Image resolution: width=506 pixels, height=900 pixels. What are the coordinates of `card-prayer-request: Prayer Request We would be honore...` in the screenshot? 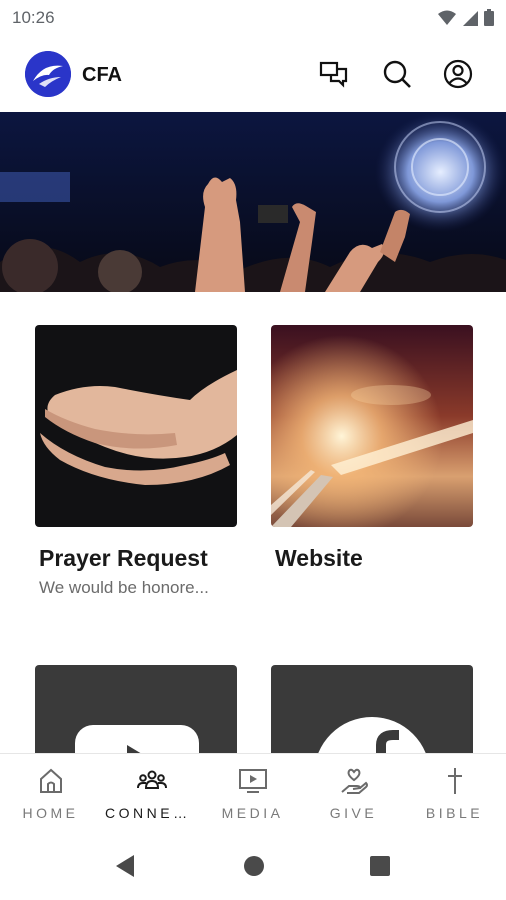 It's located at (136, 461).